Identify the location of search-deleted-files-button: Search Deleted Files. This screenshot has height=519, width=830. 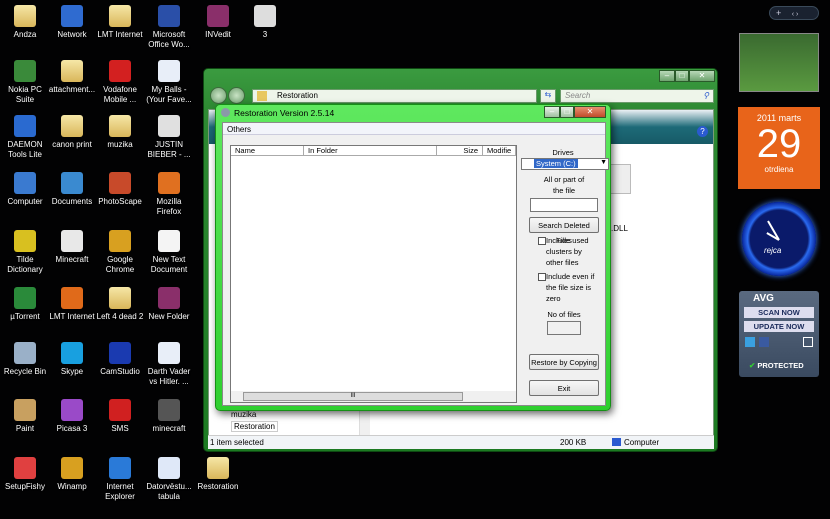
(564, 231).